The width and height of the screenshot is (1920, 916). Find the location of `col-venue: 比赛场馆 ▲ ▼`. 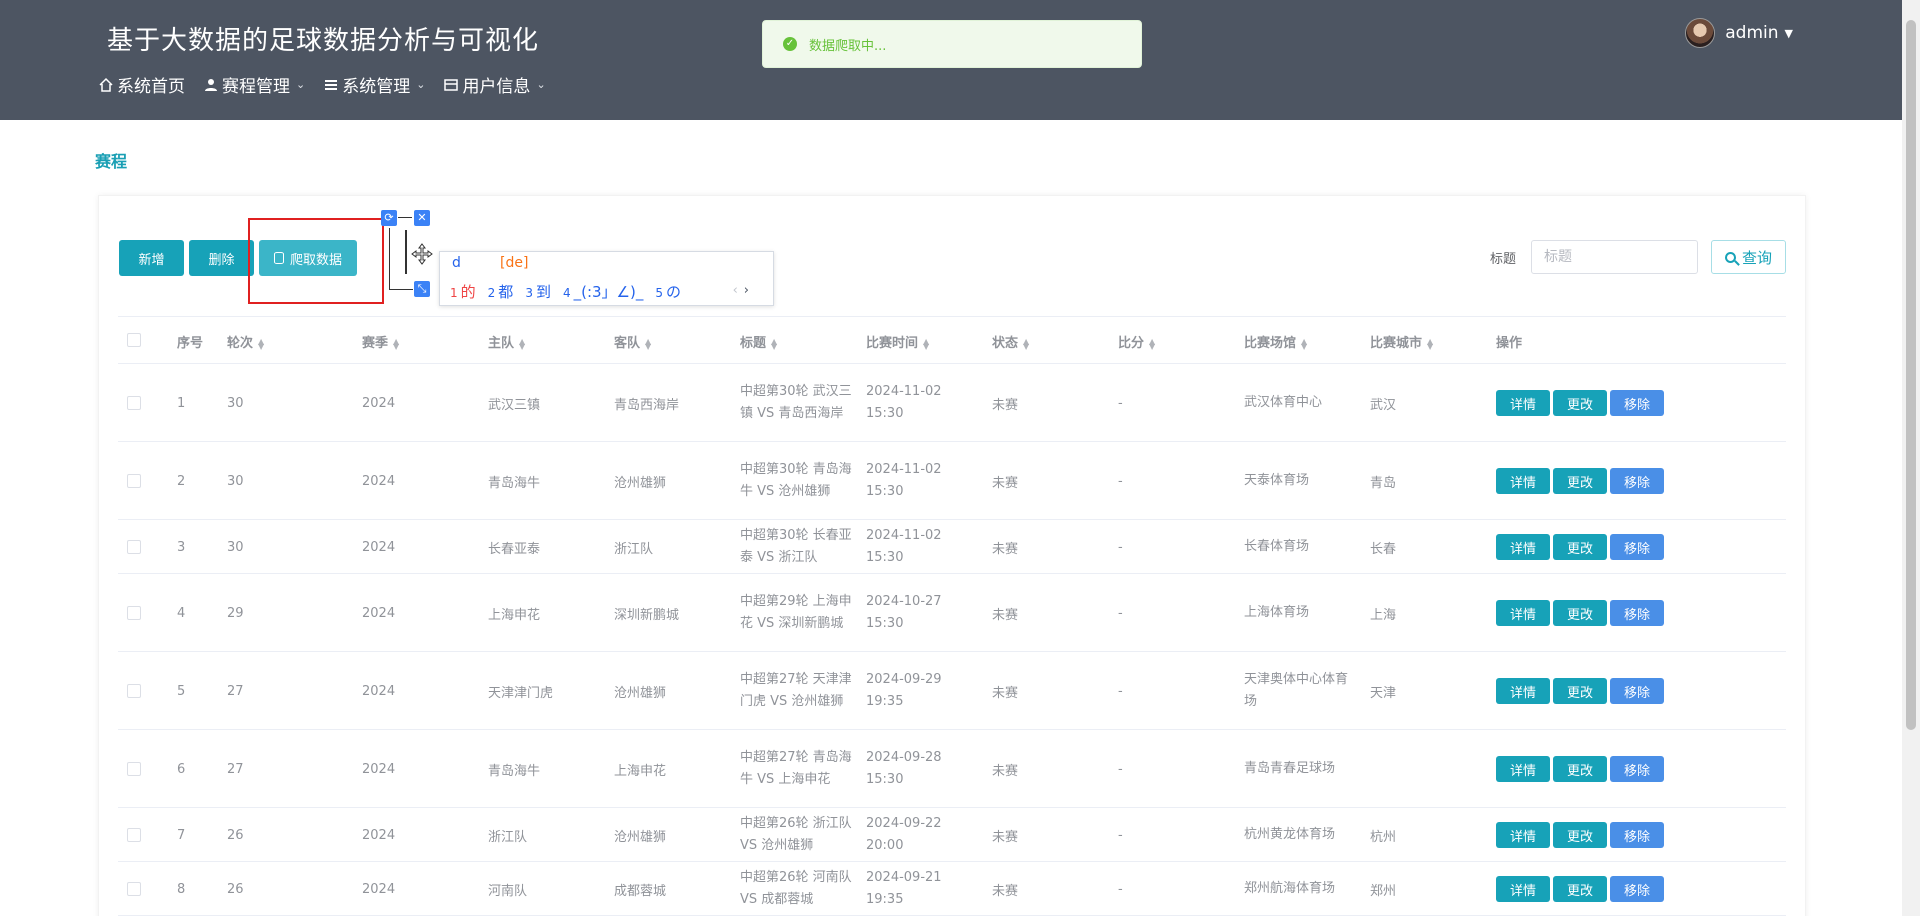

col-venue: 比赛场馆 ▲ ▼ is located at coordinates (1275, 341).